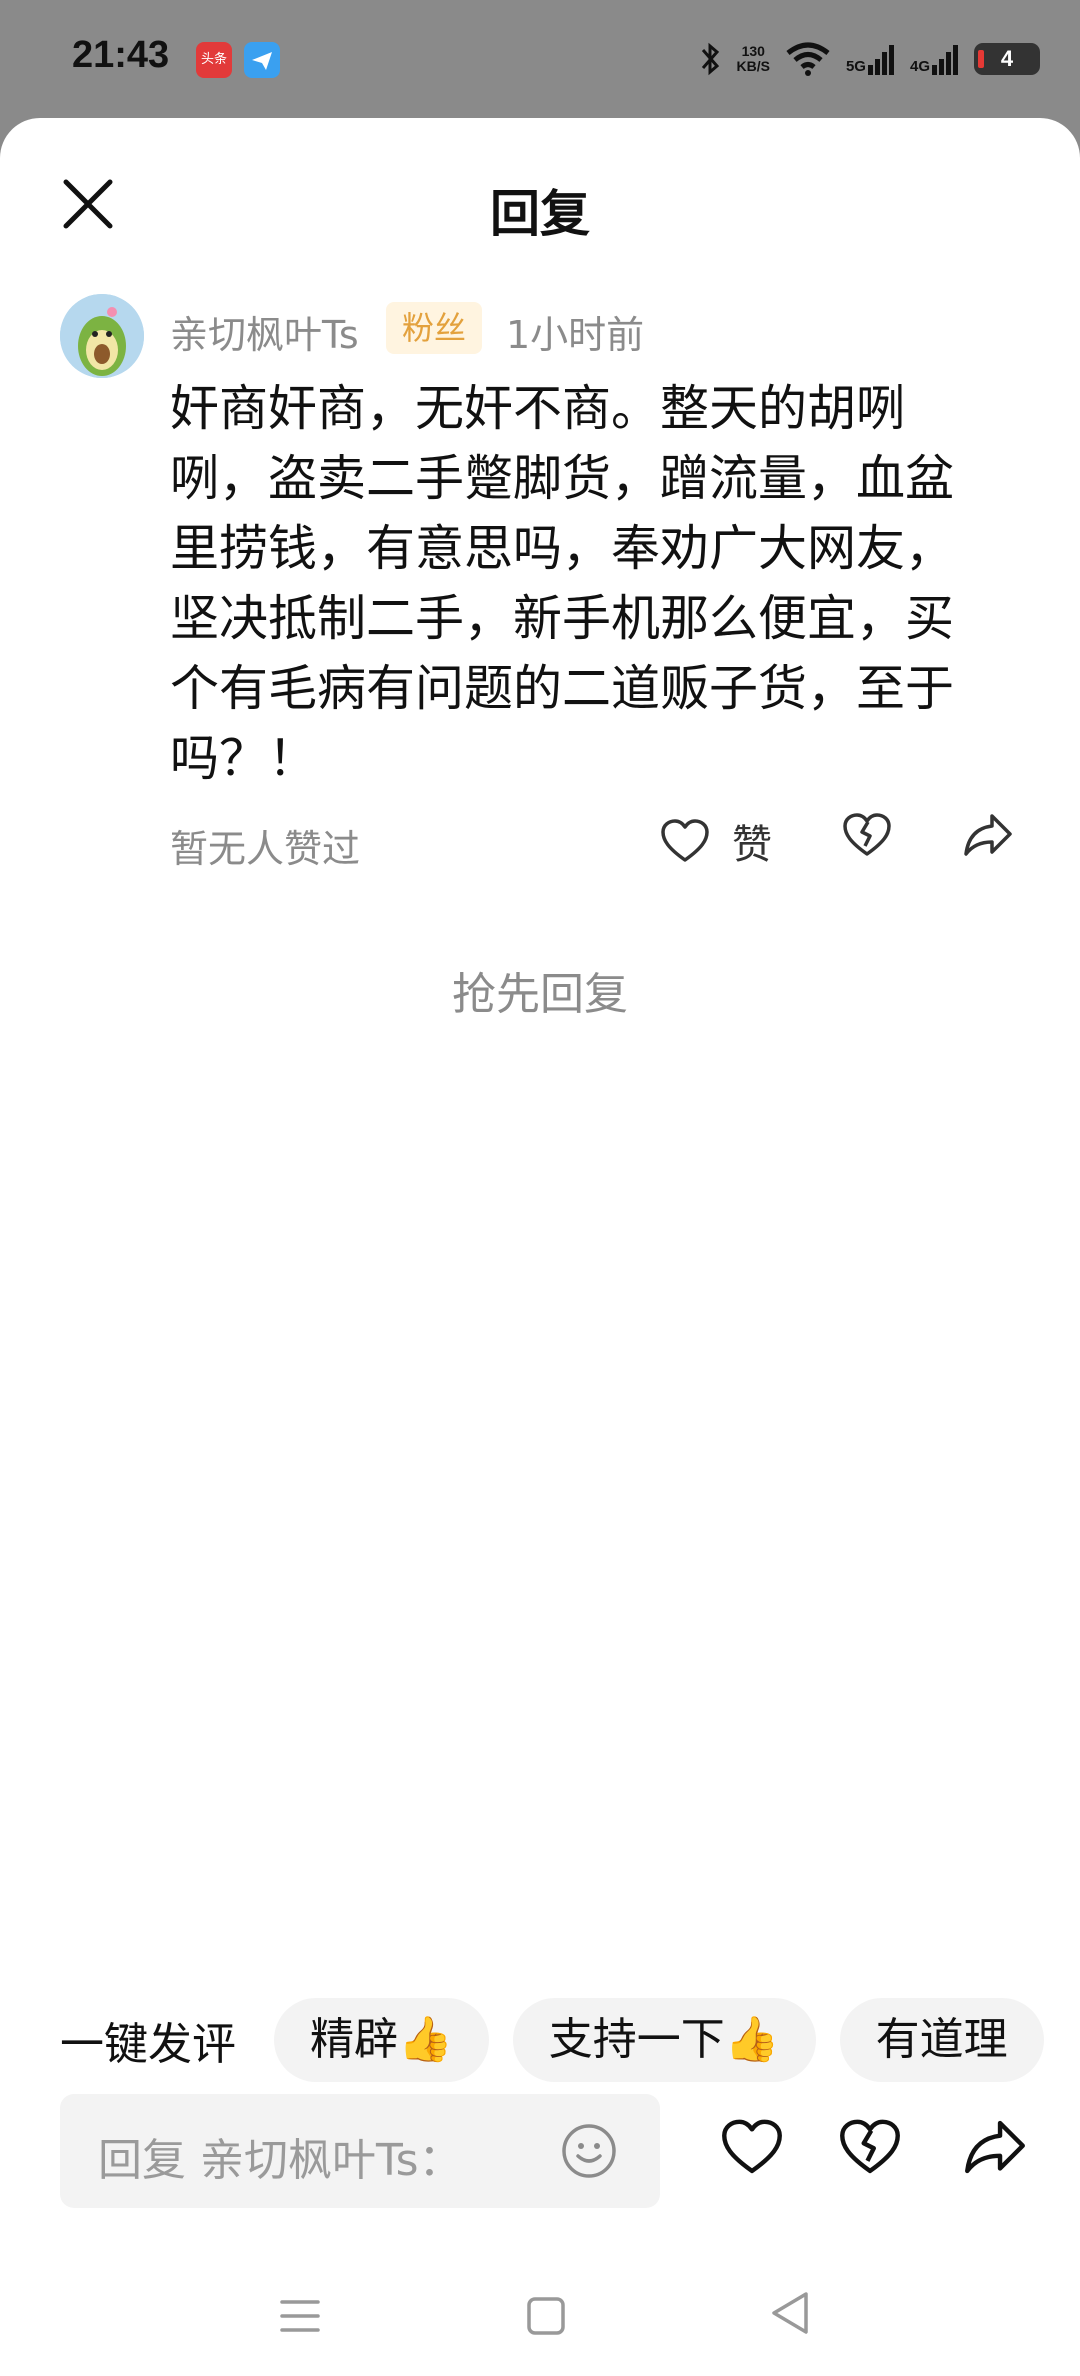 This screenshot has height=2376, width=1080. I want to click on status-bar: 21:43 头条 130 KB/S 5G 4G 4, so click(540, 59).